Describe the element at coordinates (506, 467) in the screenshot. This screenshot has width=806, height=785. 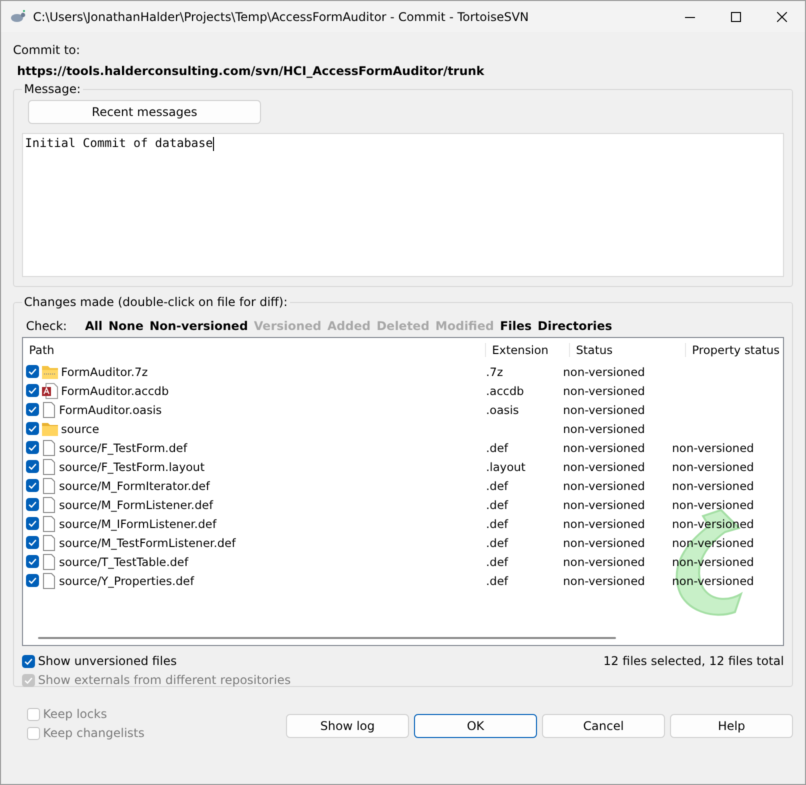
I see `file-extension: .layout` at that location.